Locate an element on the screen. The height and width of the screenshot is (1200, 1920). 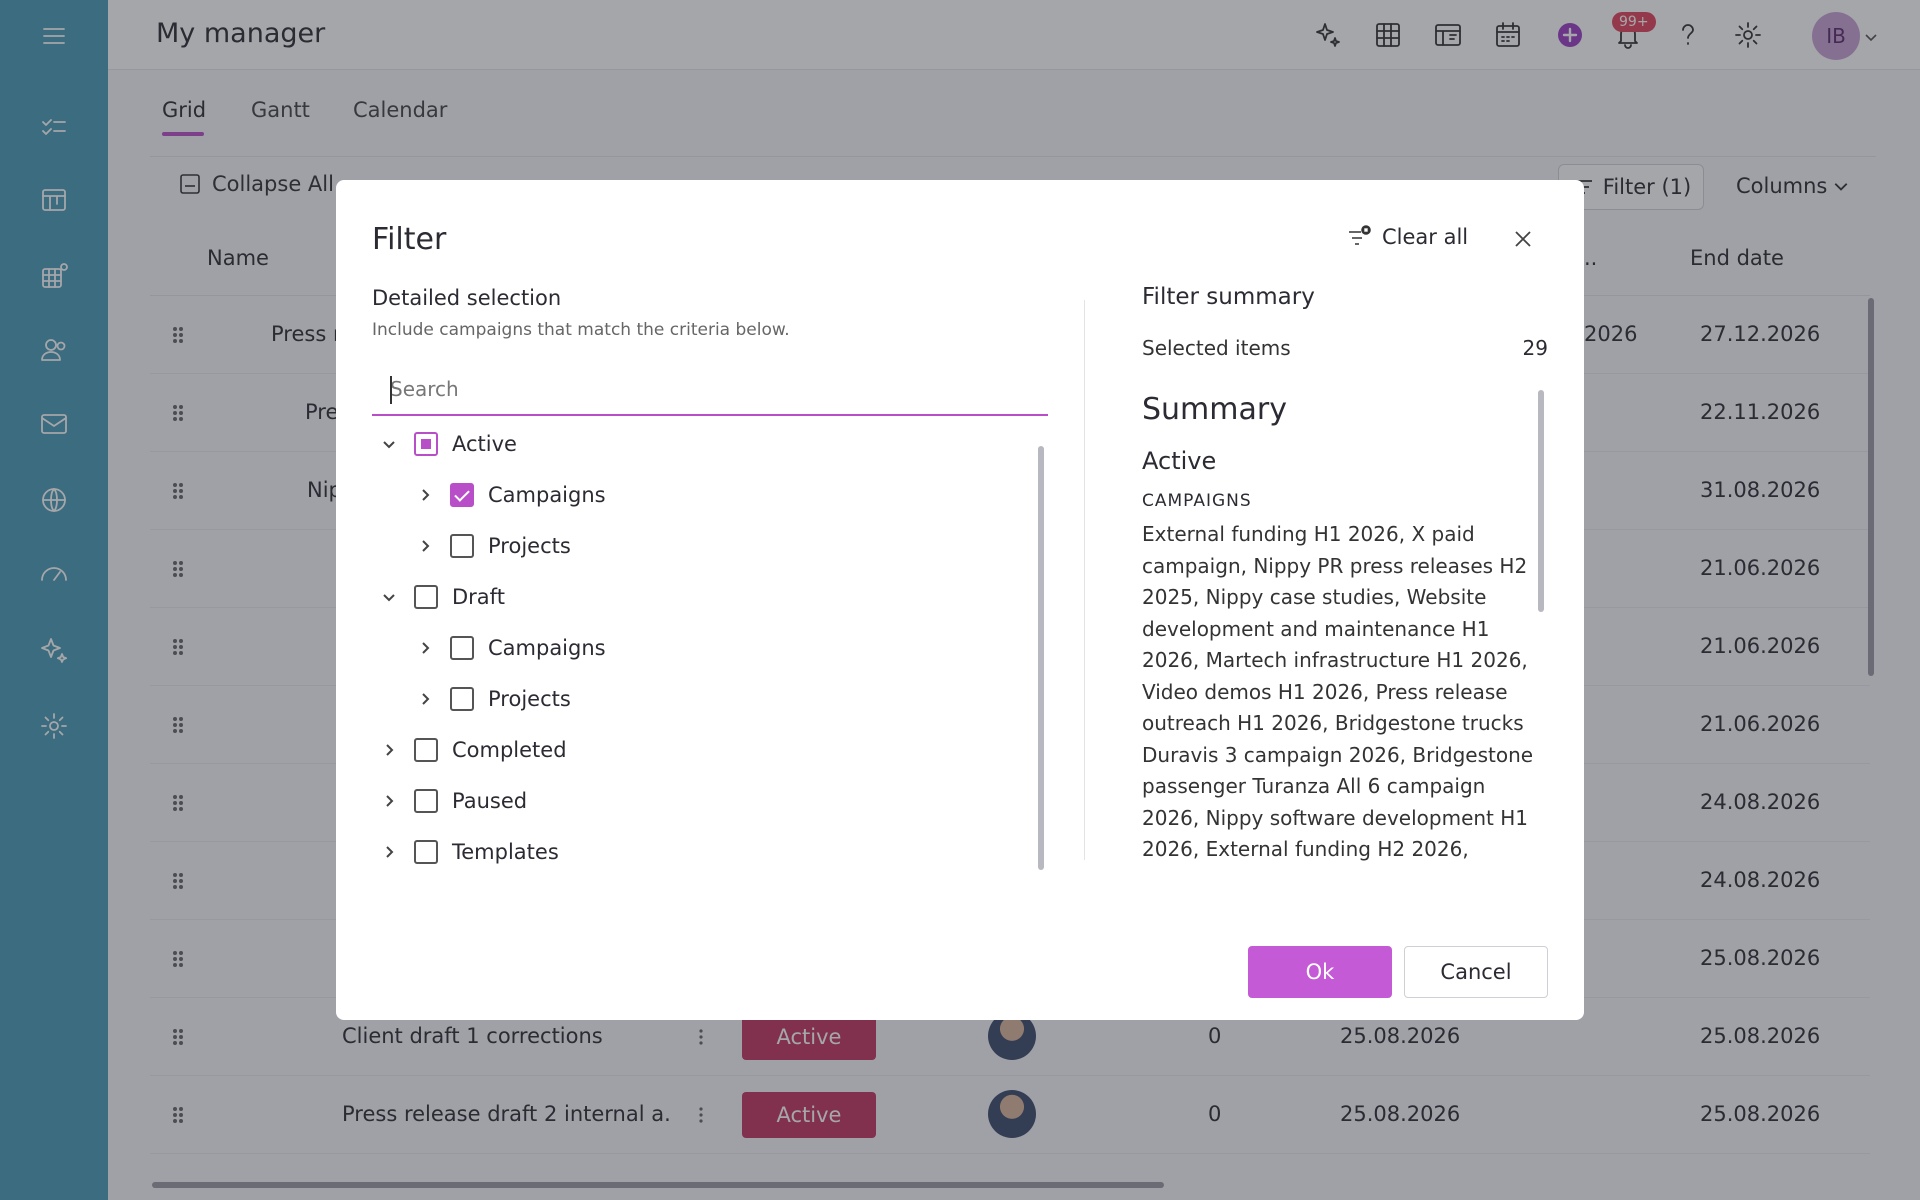
tree-label: Active is located at coordinates (484, 444).